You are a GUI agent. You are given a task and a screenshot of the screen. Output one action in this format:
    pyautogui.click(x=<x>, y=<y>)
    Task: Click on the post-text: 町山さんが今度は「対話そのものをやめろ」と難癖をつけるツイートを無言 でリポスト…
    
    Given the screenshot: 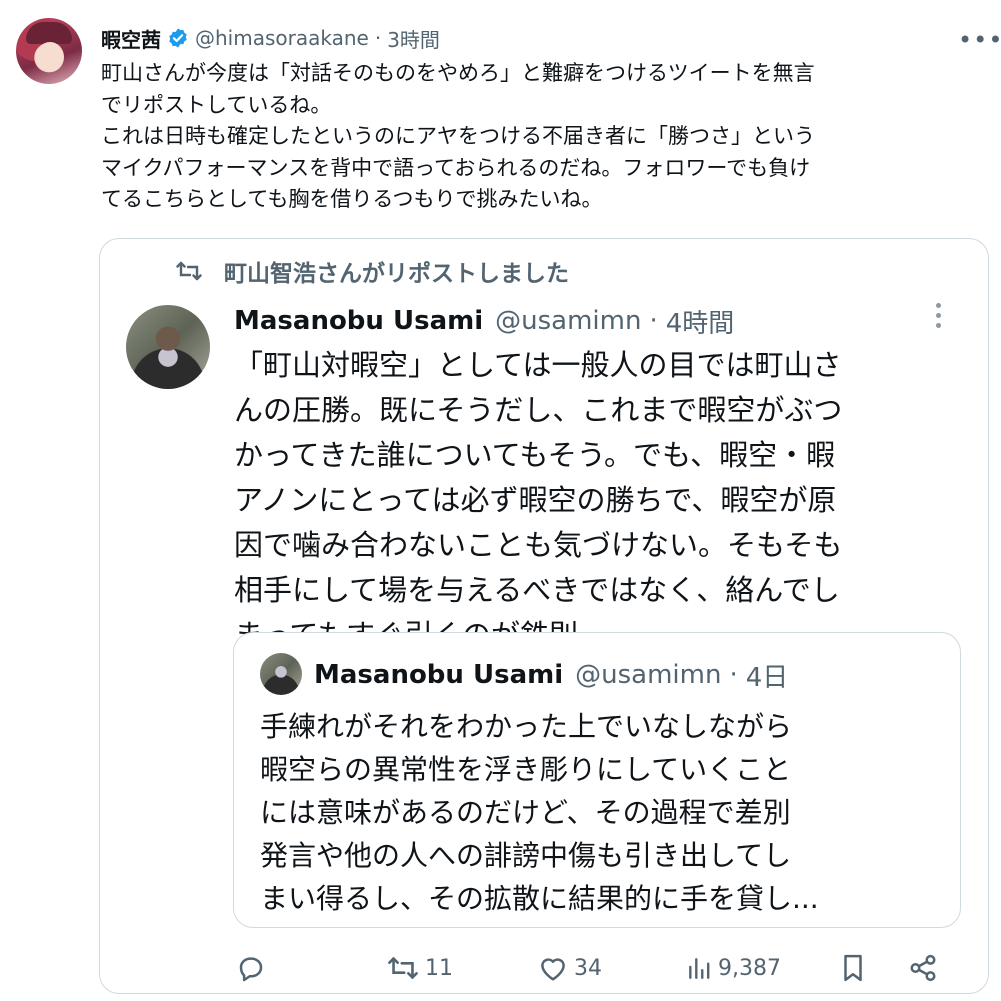 What is the action you would take?
    pyautogui.click(x=458, y=136)
    